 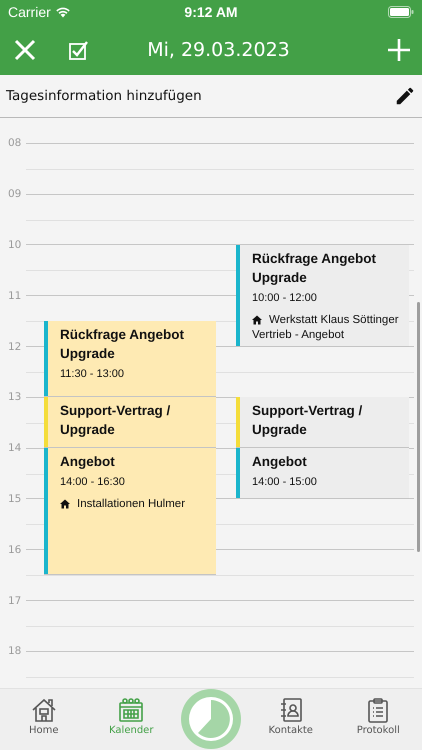 I want to click on event-card: Rückfrage Angebot Upgrade 11:30 - 13:00, so click(x=130, y=359).